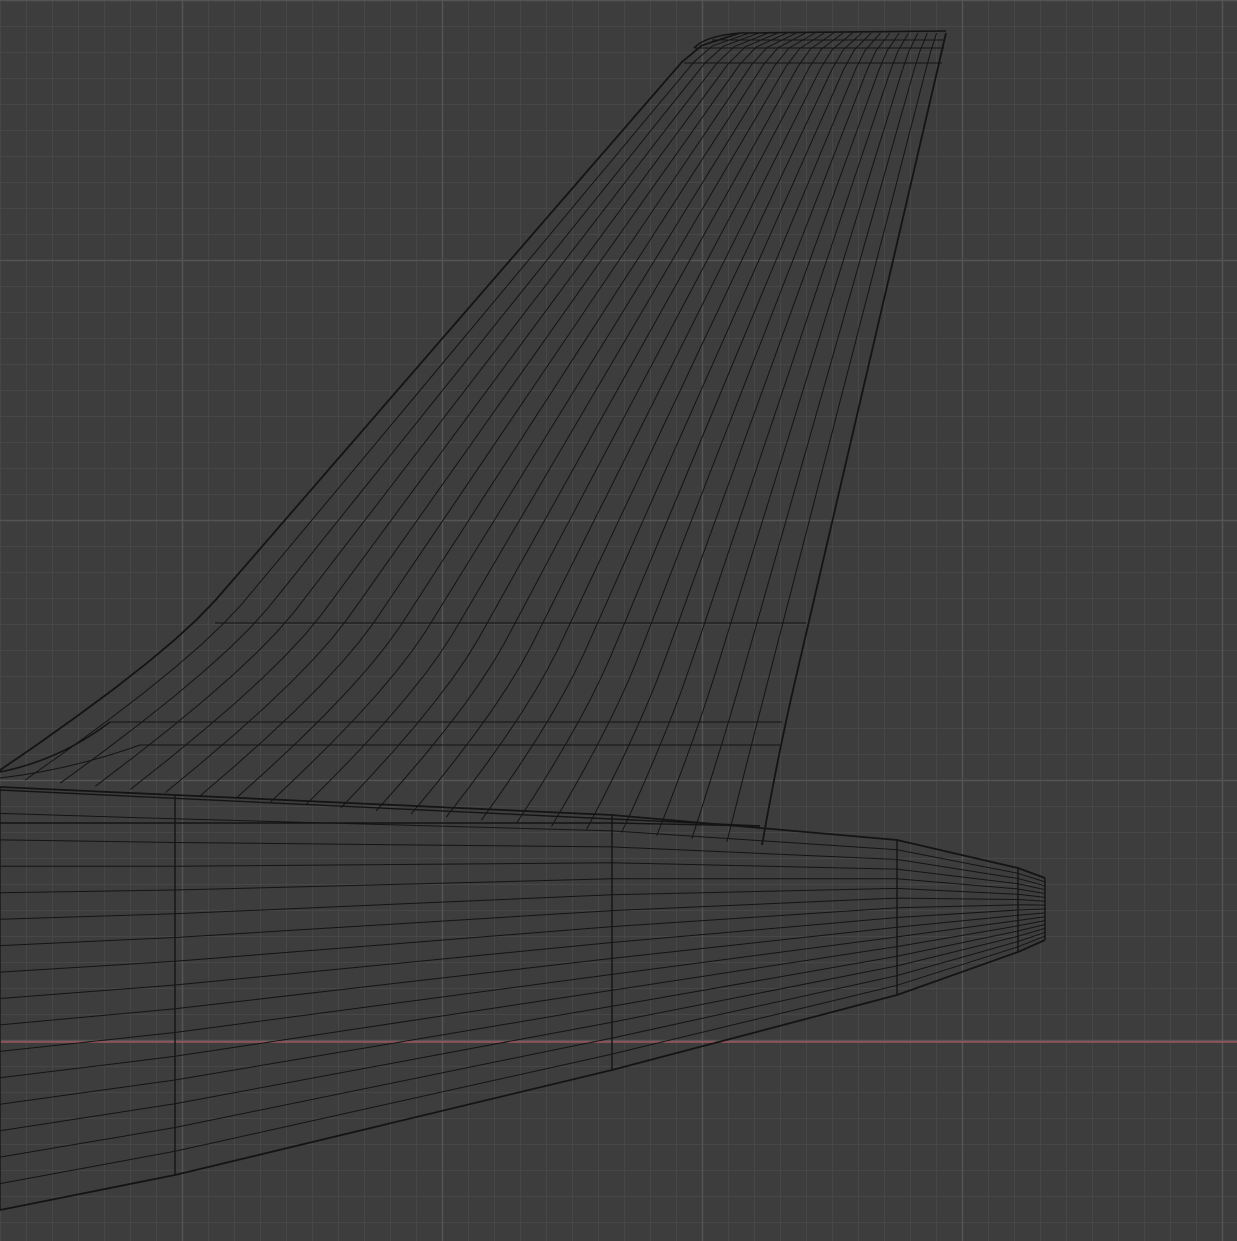 This screenshot has width=1237, height=1241. Describe the element at coordinates (55, 747) in the screenshot. I see `fin-root-fillet-edge` at that location.